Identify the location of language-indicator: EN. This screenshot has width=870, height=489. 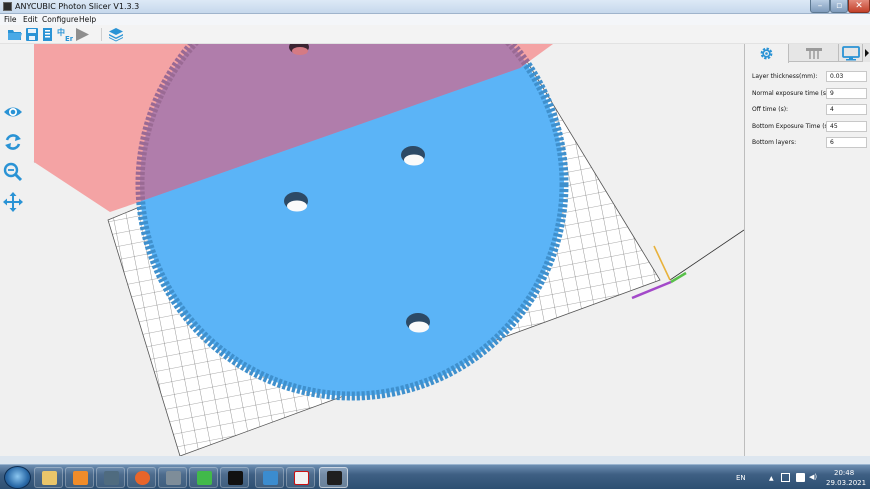
(741, 478).